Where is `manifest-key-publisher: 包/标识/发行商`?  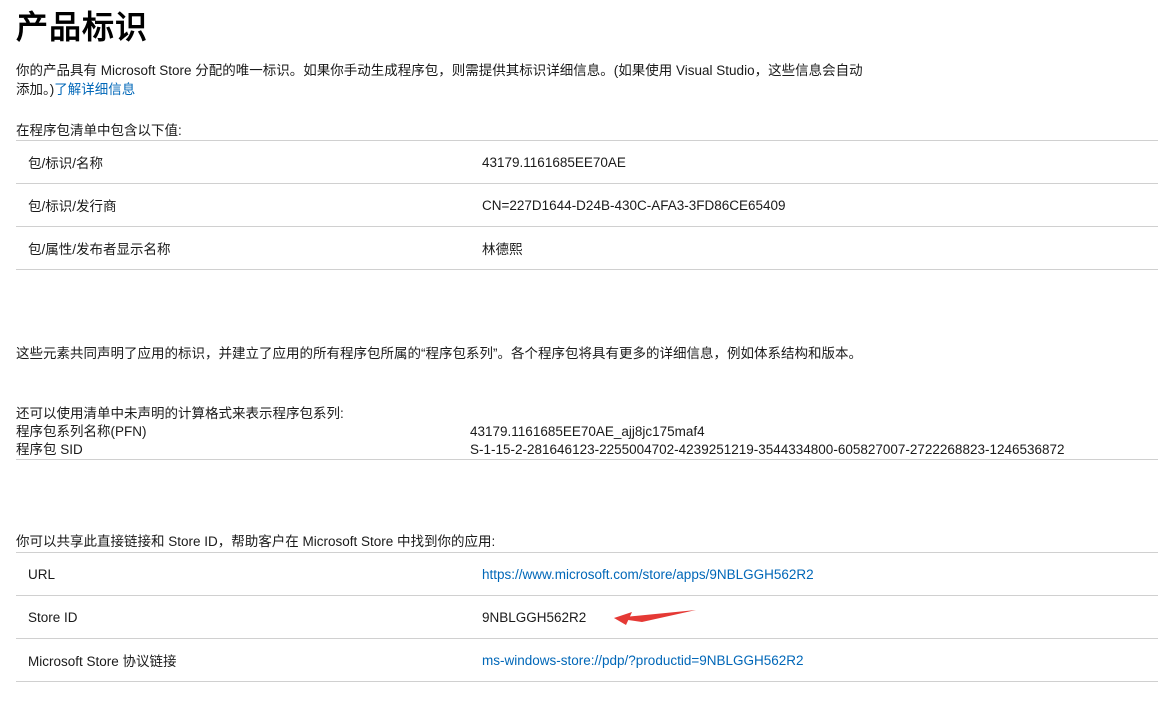 manifest-key-publisher: 包/标识/发行商 is located at coordinates (249, 205).